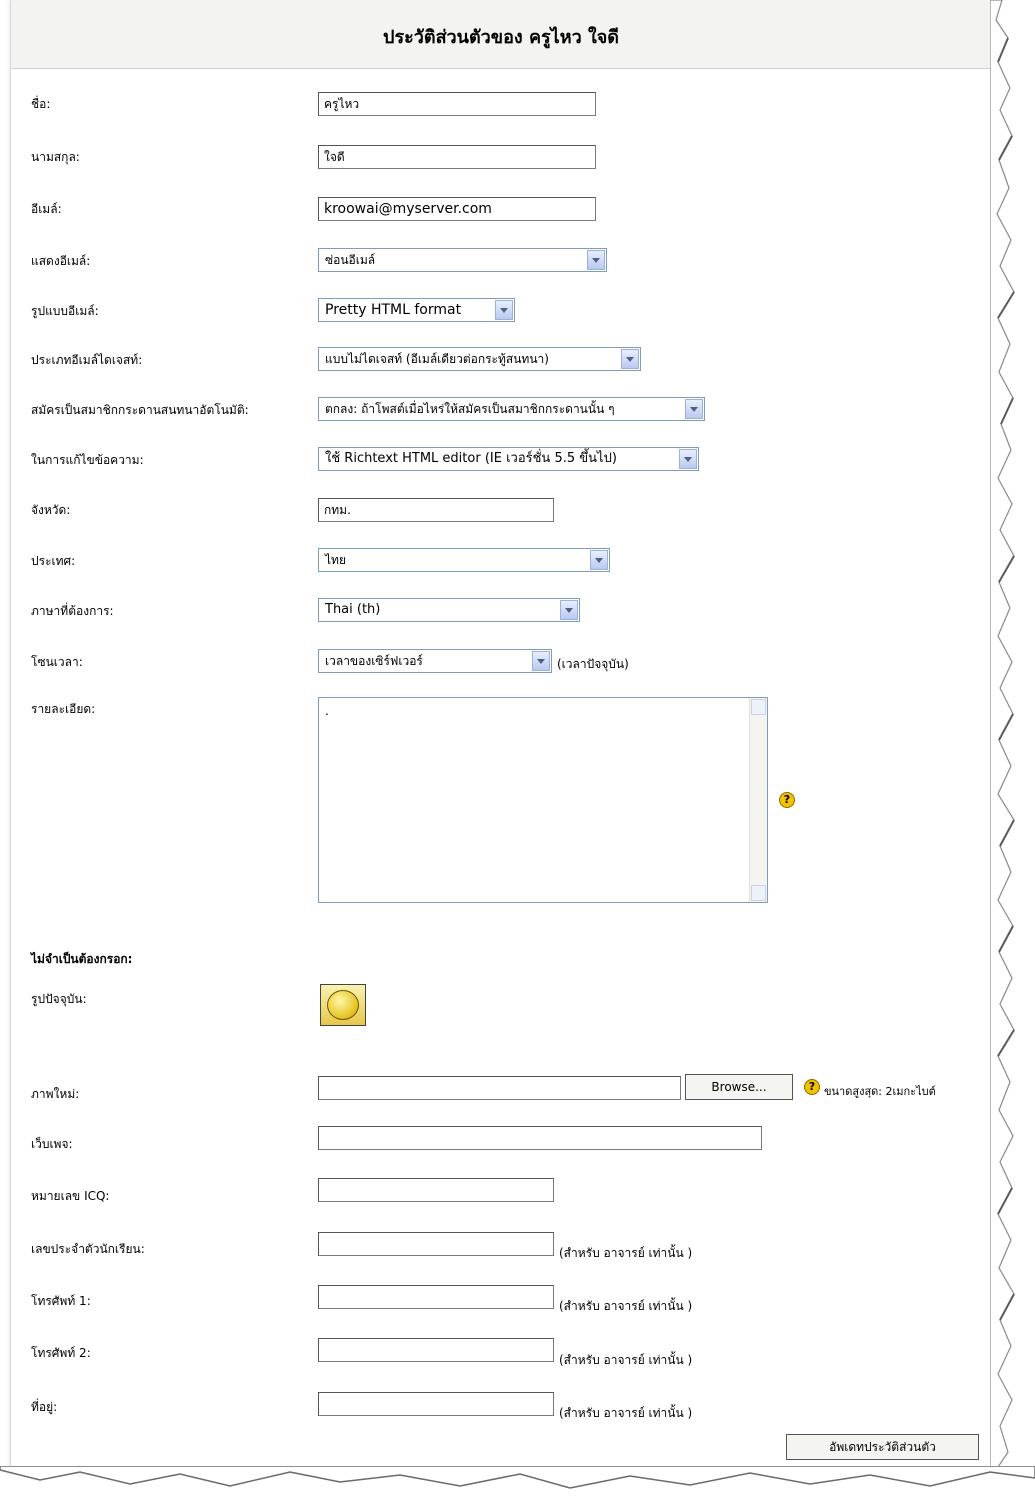  What do you see at coordinates (55, 157) in the screenshot?
I see `lastname-label: นามสกุล:` at bounding box center [55, 157].